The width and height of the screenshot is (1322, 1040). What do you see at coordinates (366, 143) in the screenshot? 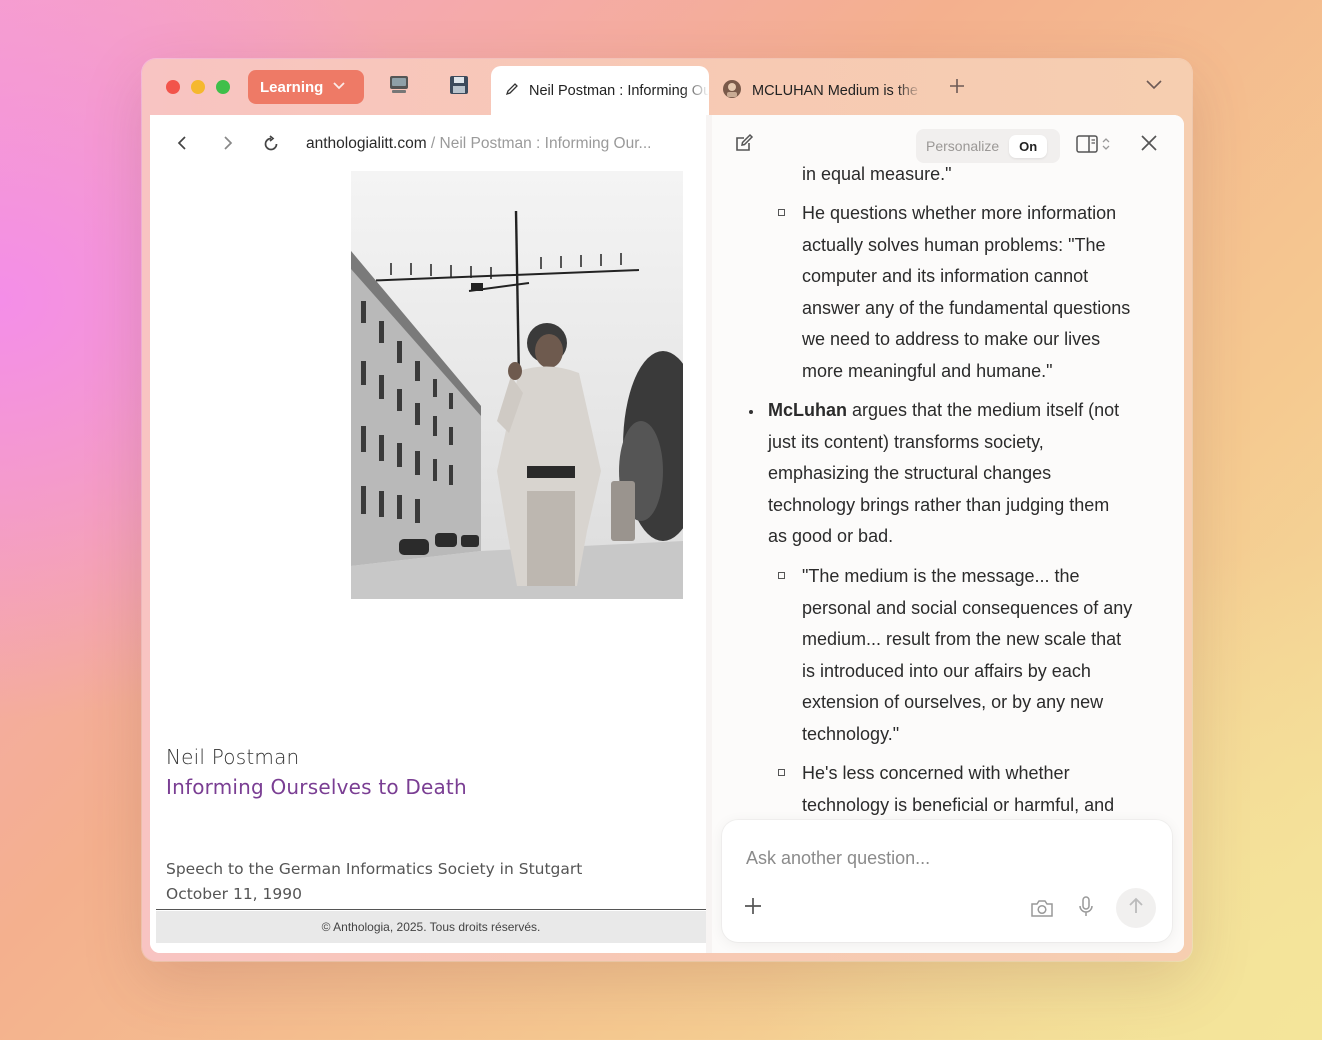
I see `url-host: anthologialitt.com` at bounding box center [366, 143].